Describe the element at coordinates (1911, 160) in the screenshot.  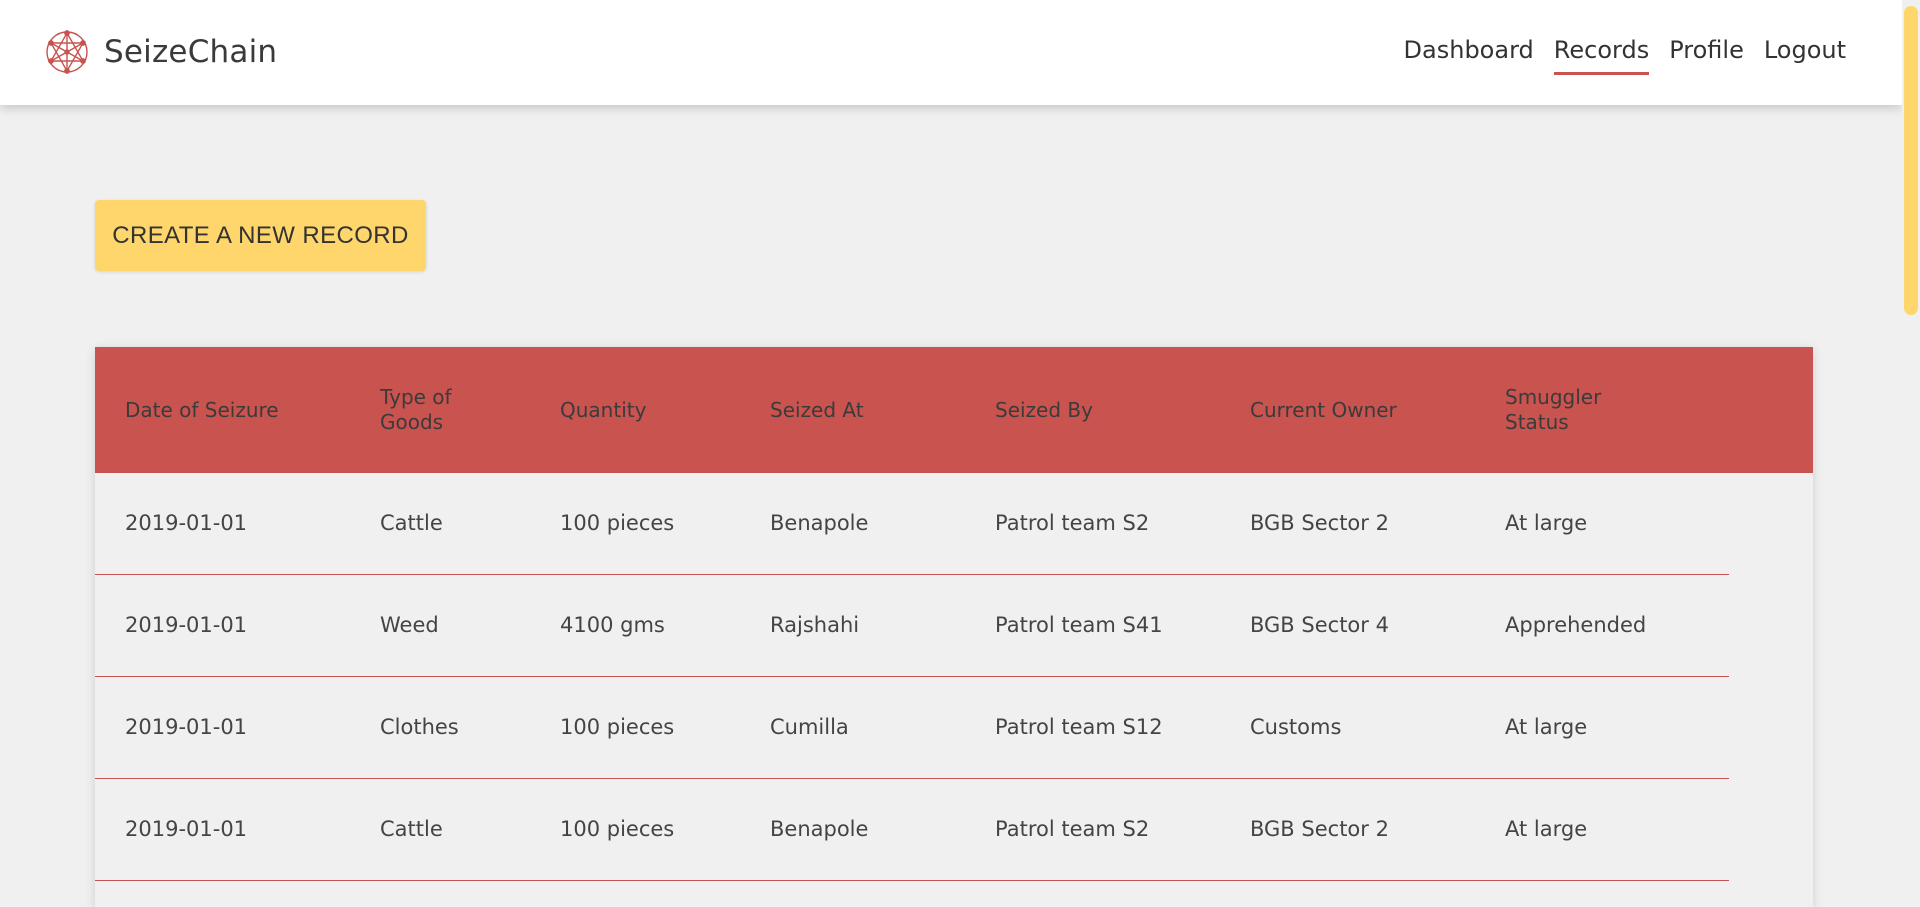
I see `scrollbar-thumb` at that location.